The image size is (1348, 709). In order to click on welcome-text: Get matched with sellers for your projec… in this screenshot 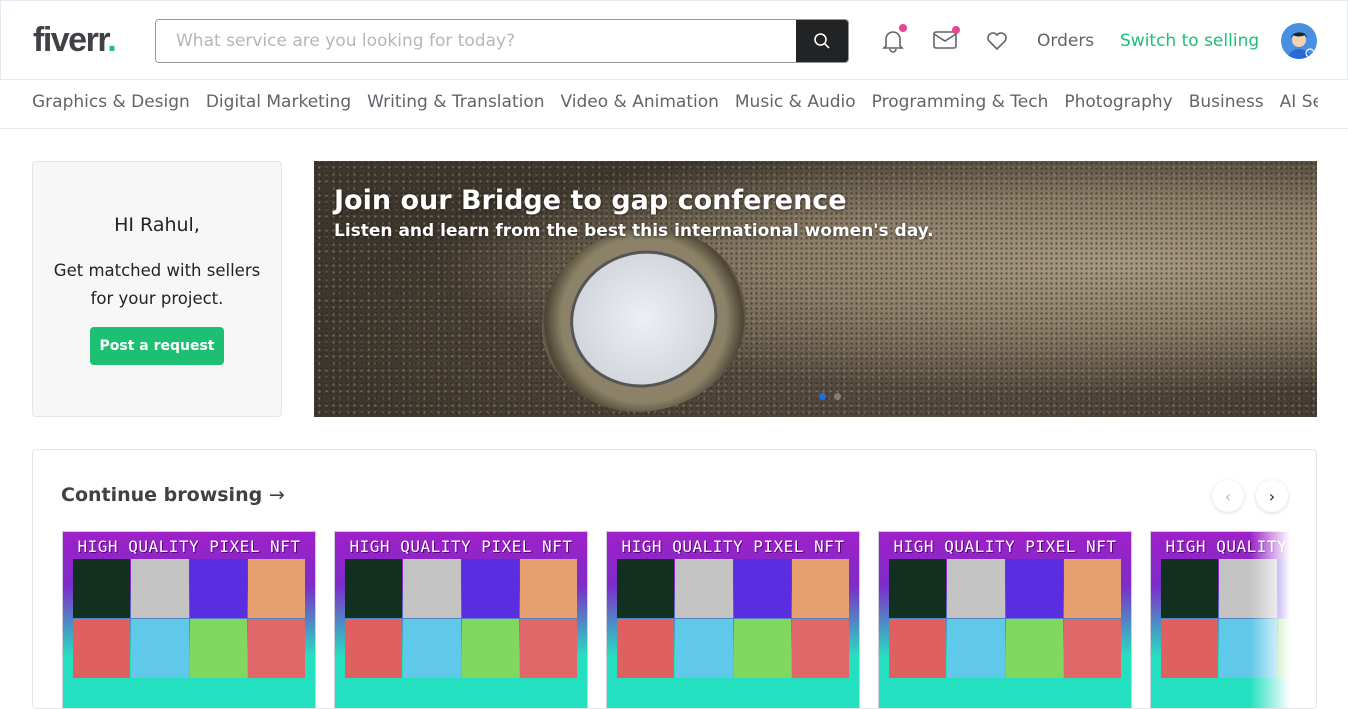, I will do `click(157, 284)`.